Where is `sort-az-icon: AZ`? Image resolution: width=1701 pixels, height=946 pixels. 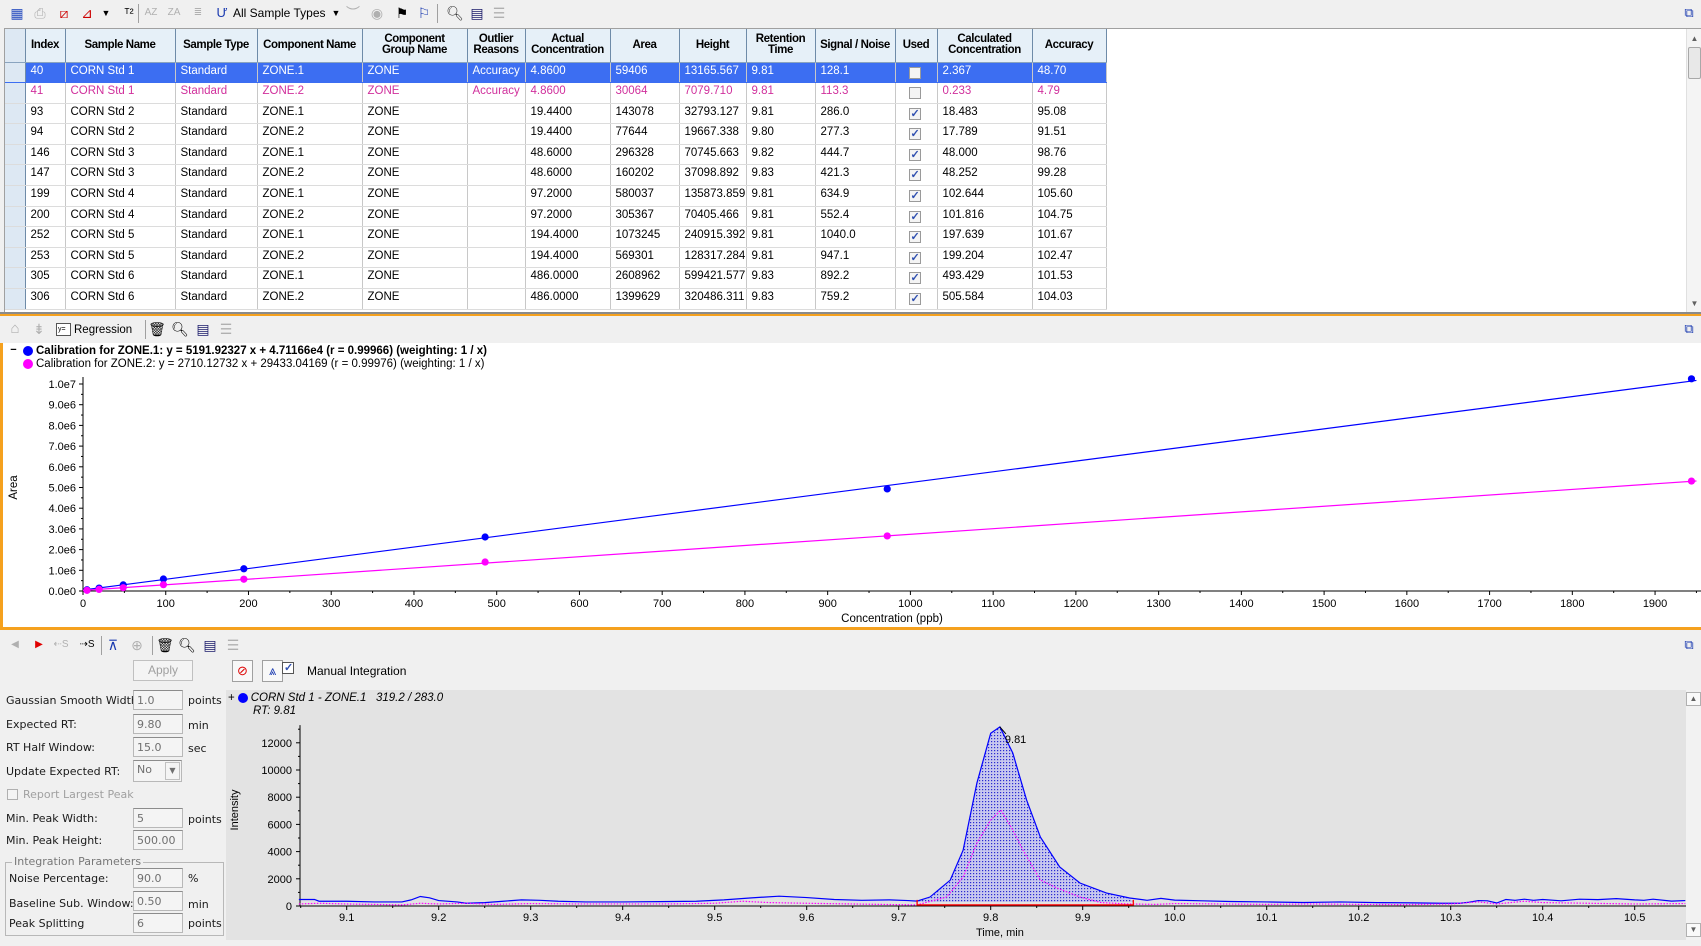
sort-az-icon: AZ is located at coordinates (151, 13).